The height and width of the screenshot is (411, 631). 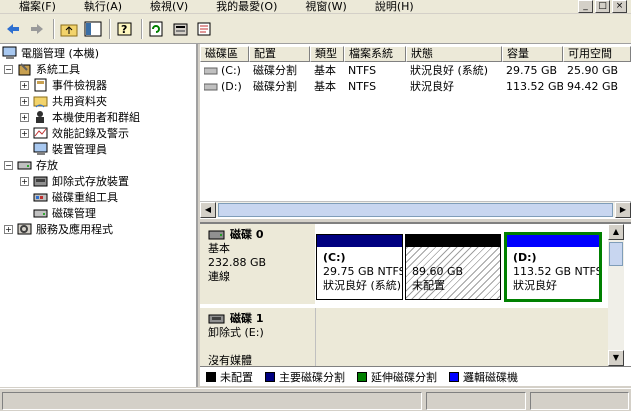 What do you see at coordinates (428, 285) in the screenshot?
I see `unallocated-status: 未配置` at bounding box center [428, 285].